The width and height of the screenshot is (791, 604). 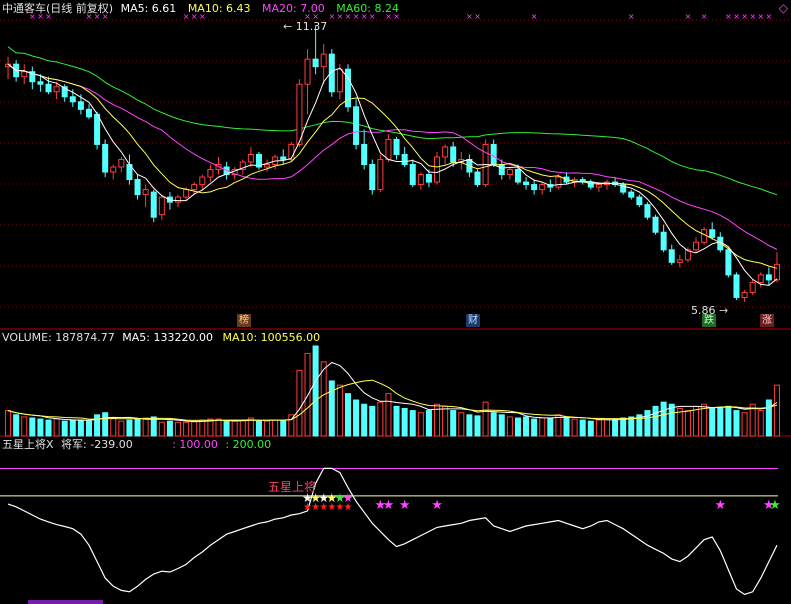 What do you see at coordinates (58, 8) in the screenshot?
I see `chart-title: 中通客车(日线 前复权)` at bounding box center [58, 8].